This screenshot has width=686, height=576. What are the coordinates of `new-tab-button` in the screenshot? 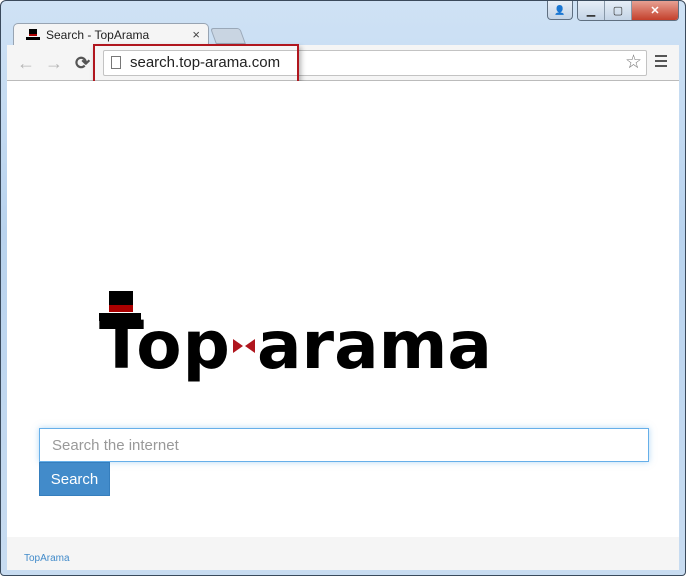 It's located at (228, 36).